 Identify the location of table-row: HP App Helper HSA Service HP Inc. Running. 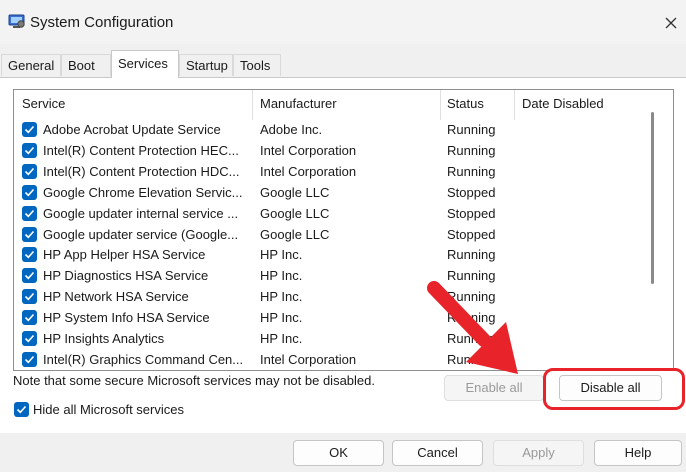
(329, 254).